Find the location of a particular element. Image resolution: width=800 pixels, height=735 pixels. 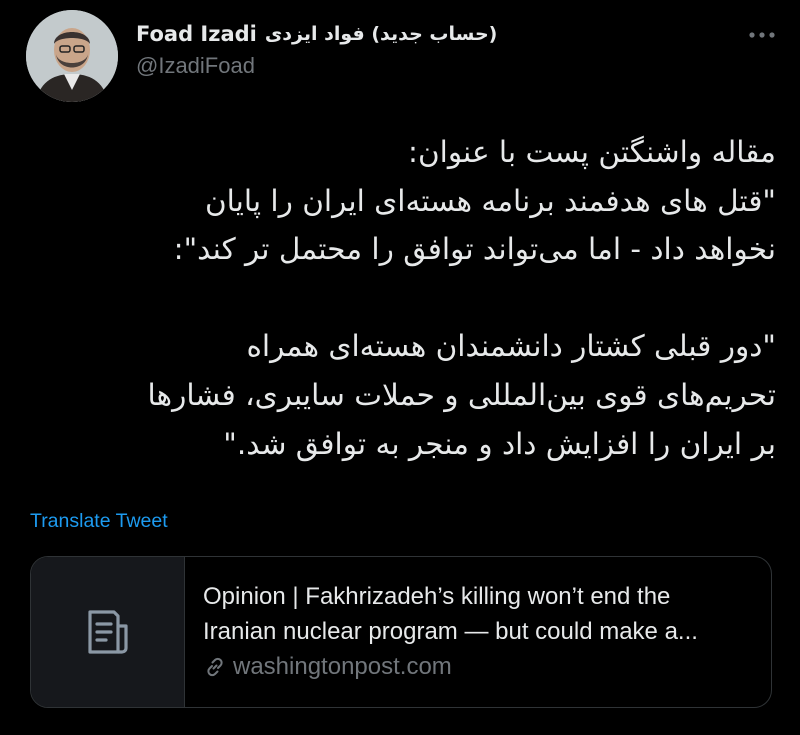

tweet-text-line: "دور قبلی کشتار دانشمندان هسته‌ای همراه is located at coordinates (511, 346).